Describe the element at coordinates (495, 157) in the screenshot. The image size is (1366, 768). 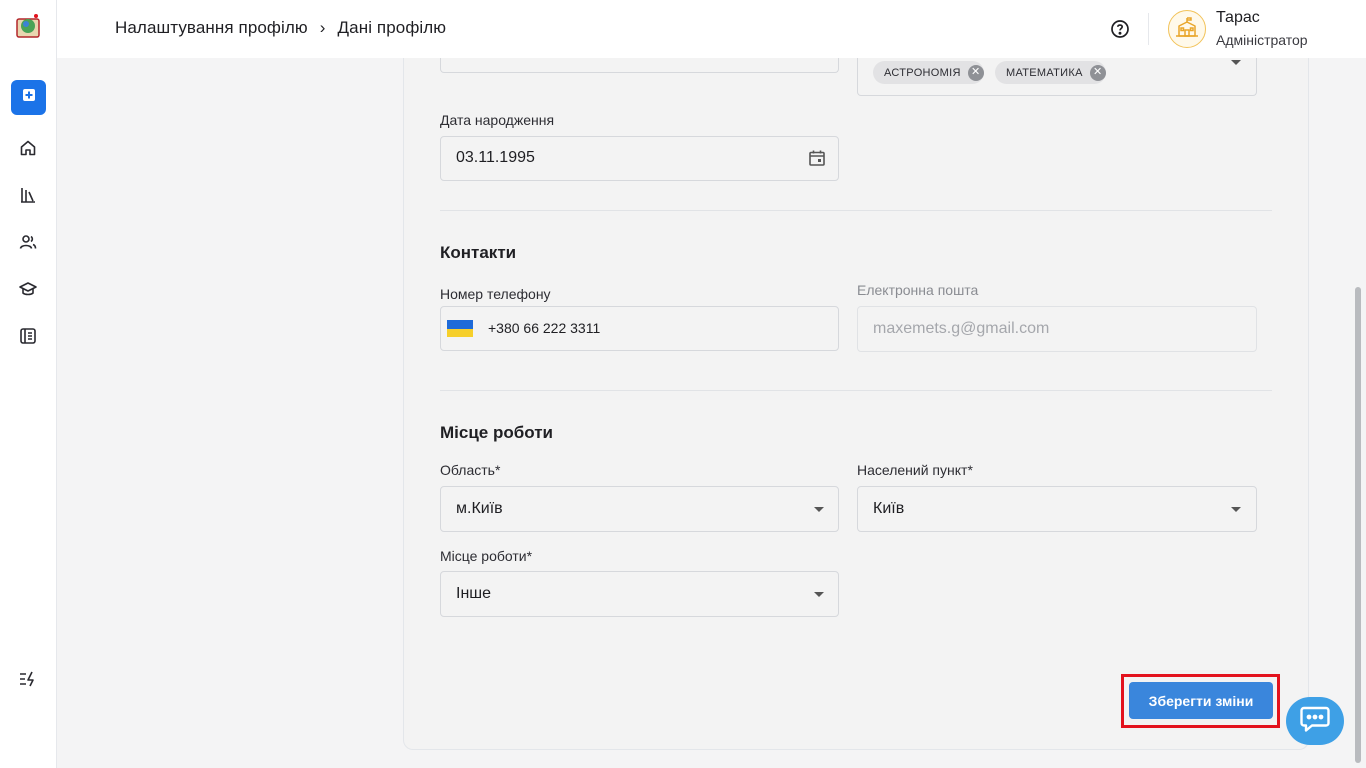
I see `birth-date-value: 03.11.1995` at that location.